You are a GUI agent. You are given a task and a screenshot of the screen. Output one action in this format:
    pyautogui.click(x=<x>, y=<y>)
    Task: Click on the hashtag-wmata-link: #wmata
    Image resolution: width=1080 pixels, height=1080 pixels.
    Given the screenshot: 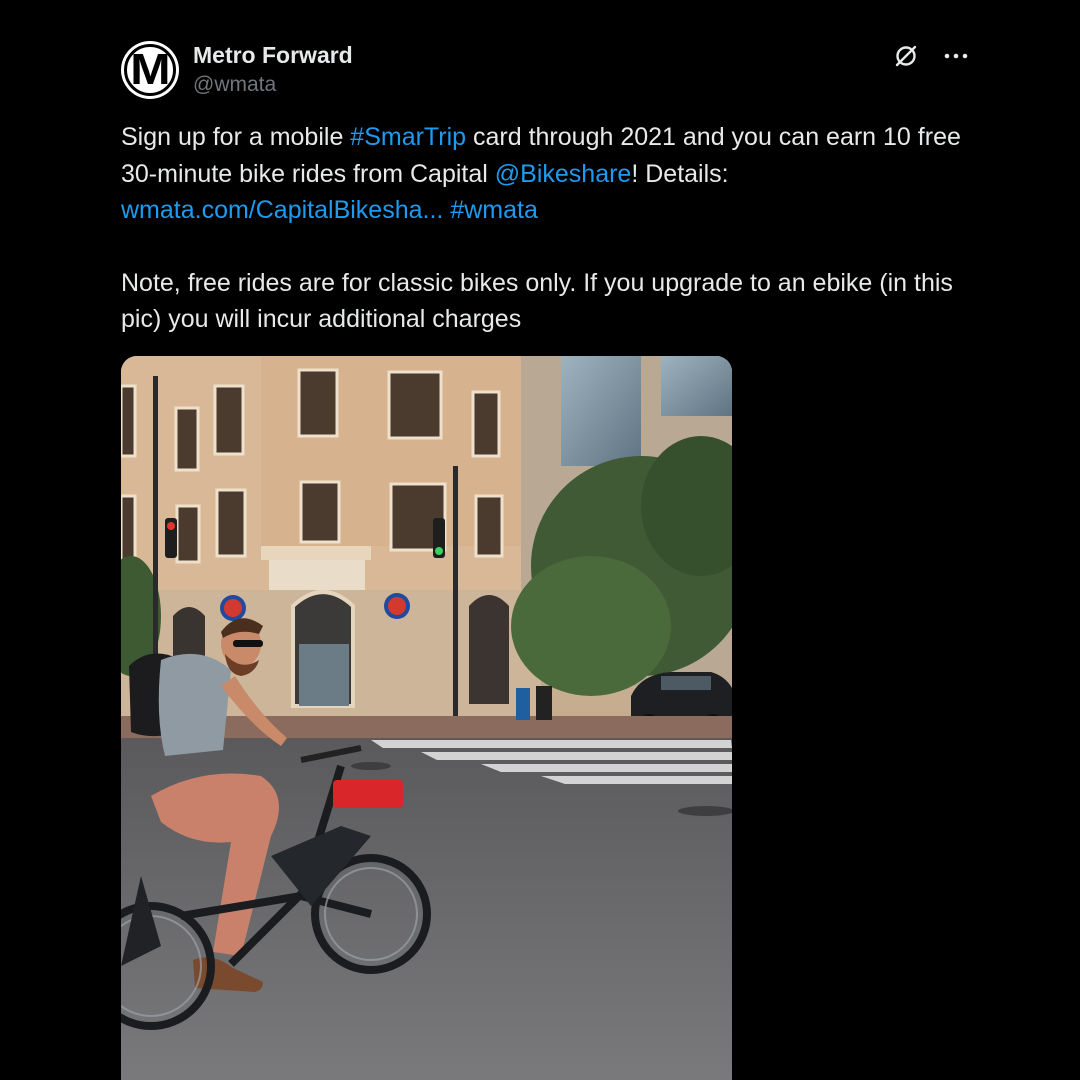 What is the action you would take?
    pyautogui.click(x=494, y=210)
    